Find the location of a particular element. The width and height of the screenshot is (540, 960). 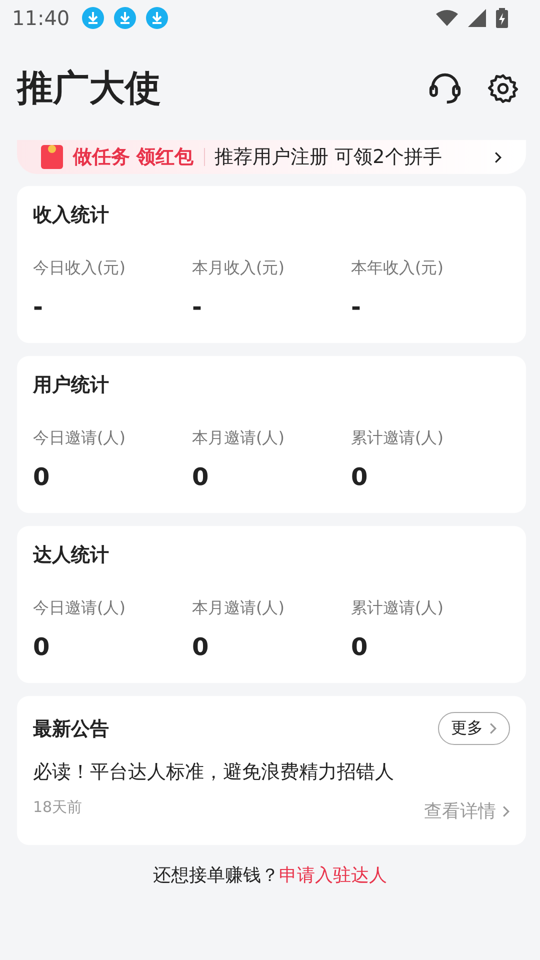

announcement-title: 必读！平台达人标准，避免浪费精力招错人 is located at coordinates (271, 772).